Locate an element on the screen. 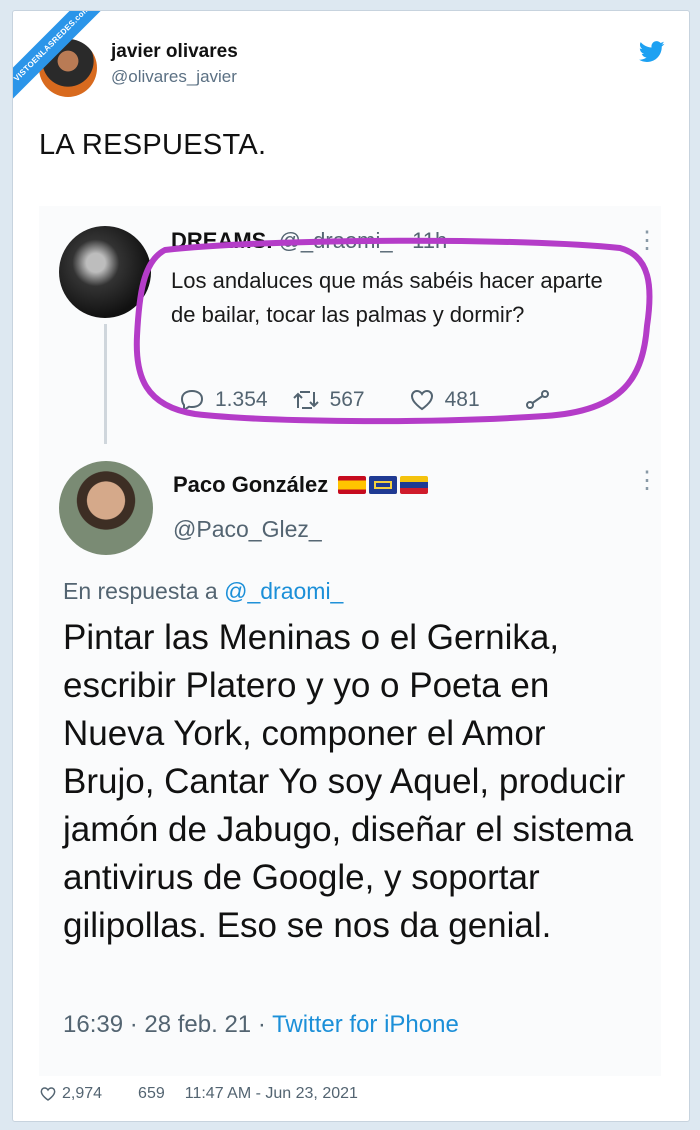 This screenshot has height=1130, width=700. twitter-bird-icon is located at coordinates (652, 52).